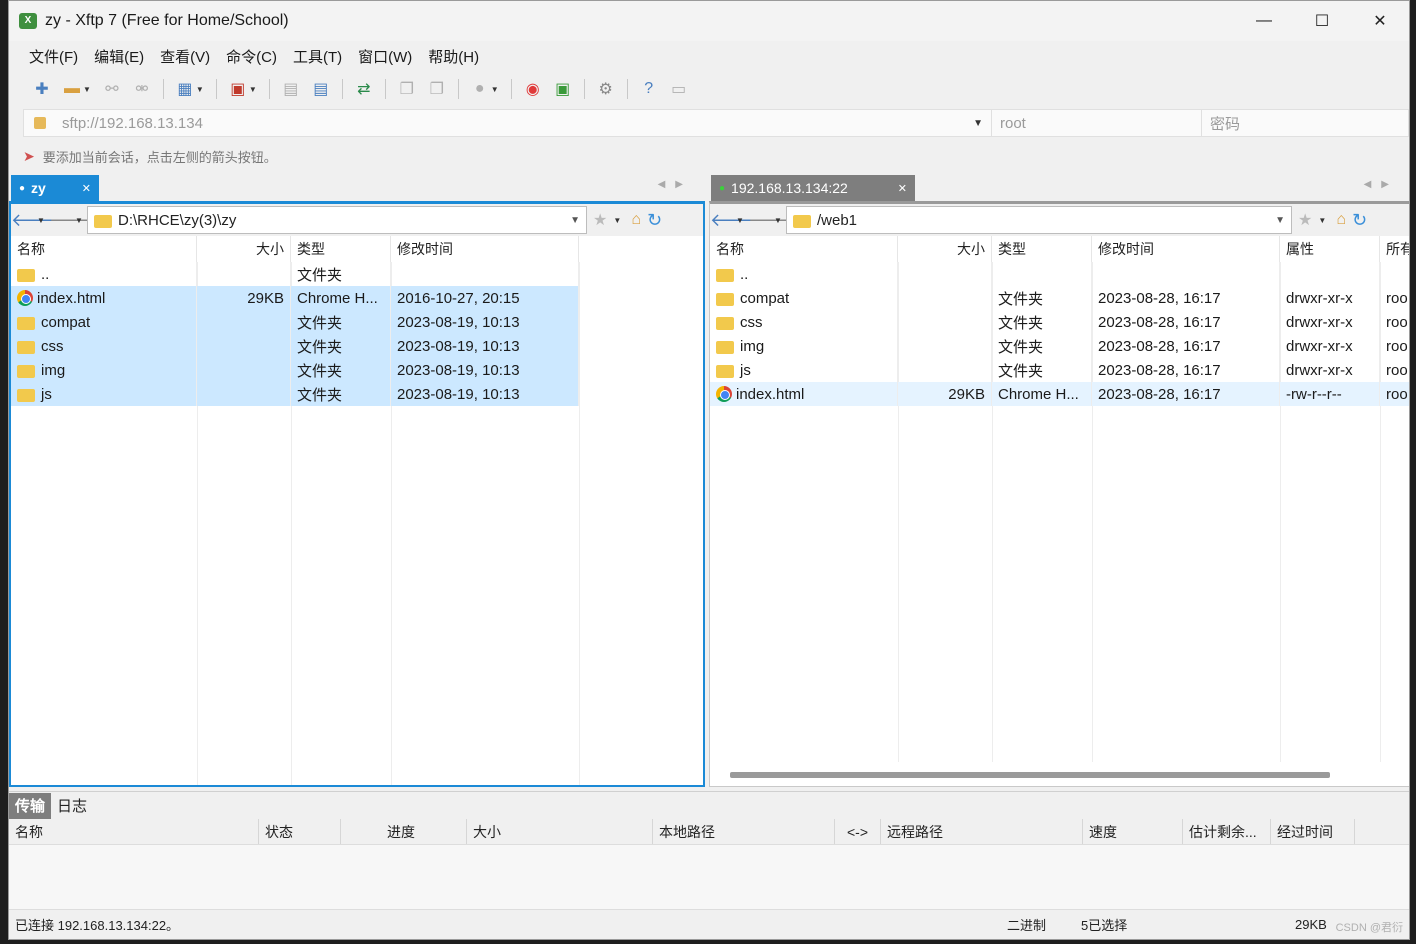 The image size is (1416, 944). Describe the element at coordinates (1322, 21) in the screenshot. I see `maximize-button: ☐` at that location.